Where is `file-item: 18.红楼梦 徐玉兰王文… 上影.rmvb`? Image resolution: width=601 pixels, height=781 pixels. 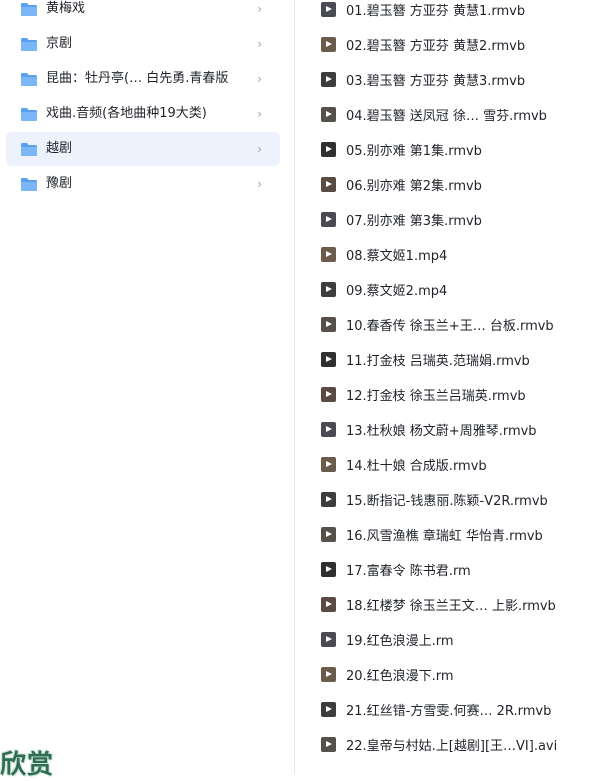
file-item: 18.红楼梦 徐玉兰王文… 上影.rmvb is located at coordinates (448, 604).